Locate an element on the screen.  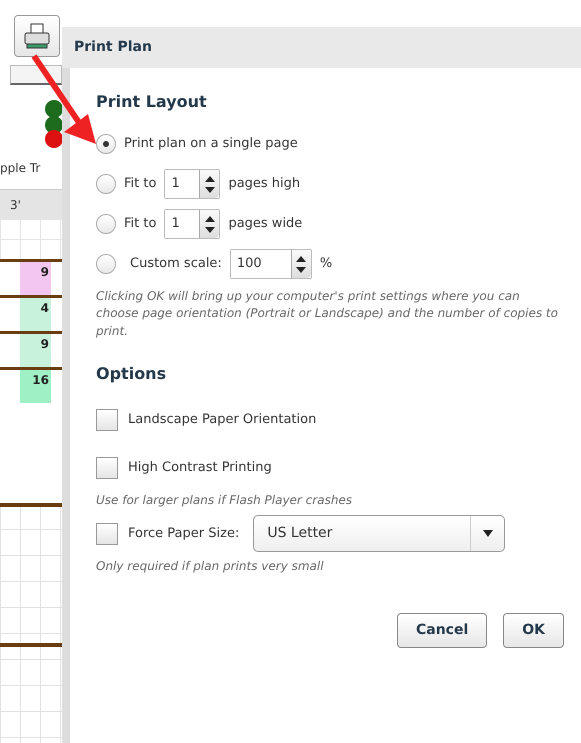
cancel-button: Cancel is located at coordinates (442, 630).